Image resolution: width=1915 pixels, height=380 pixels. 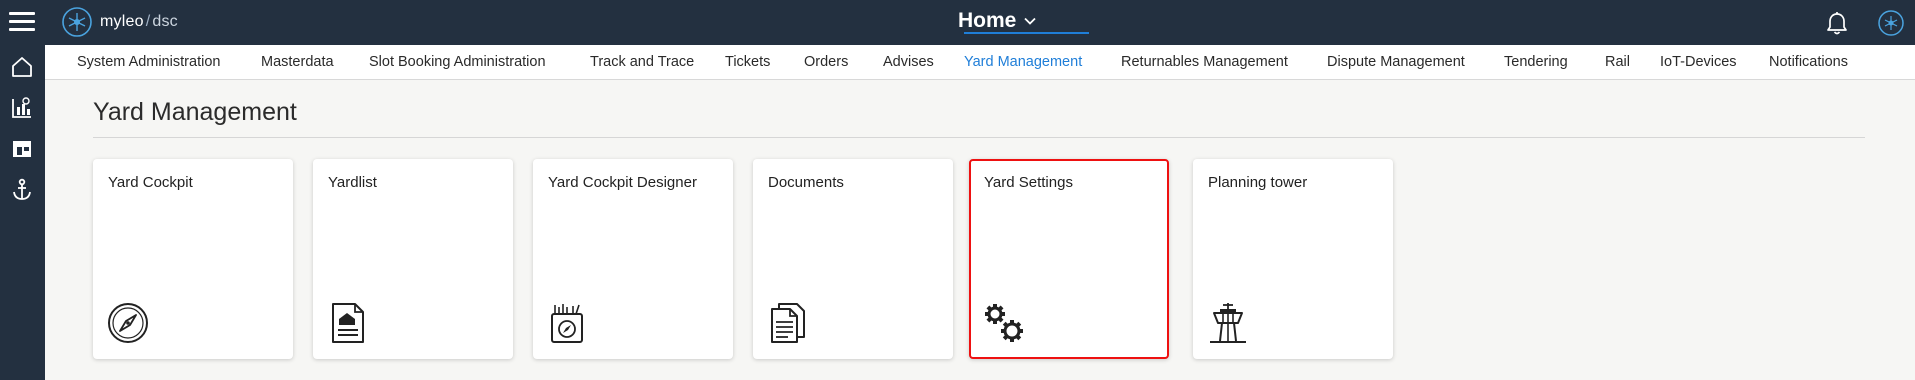 I want to click on card-label: Yard Settings, so click(x=1028, y=182).